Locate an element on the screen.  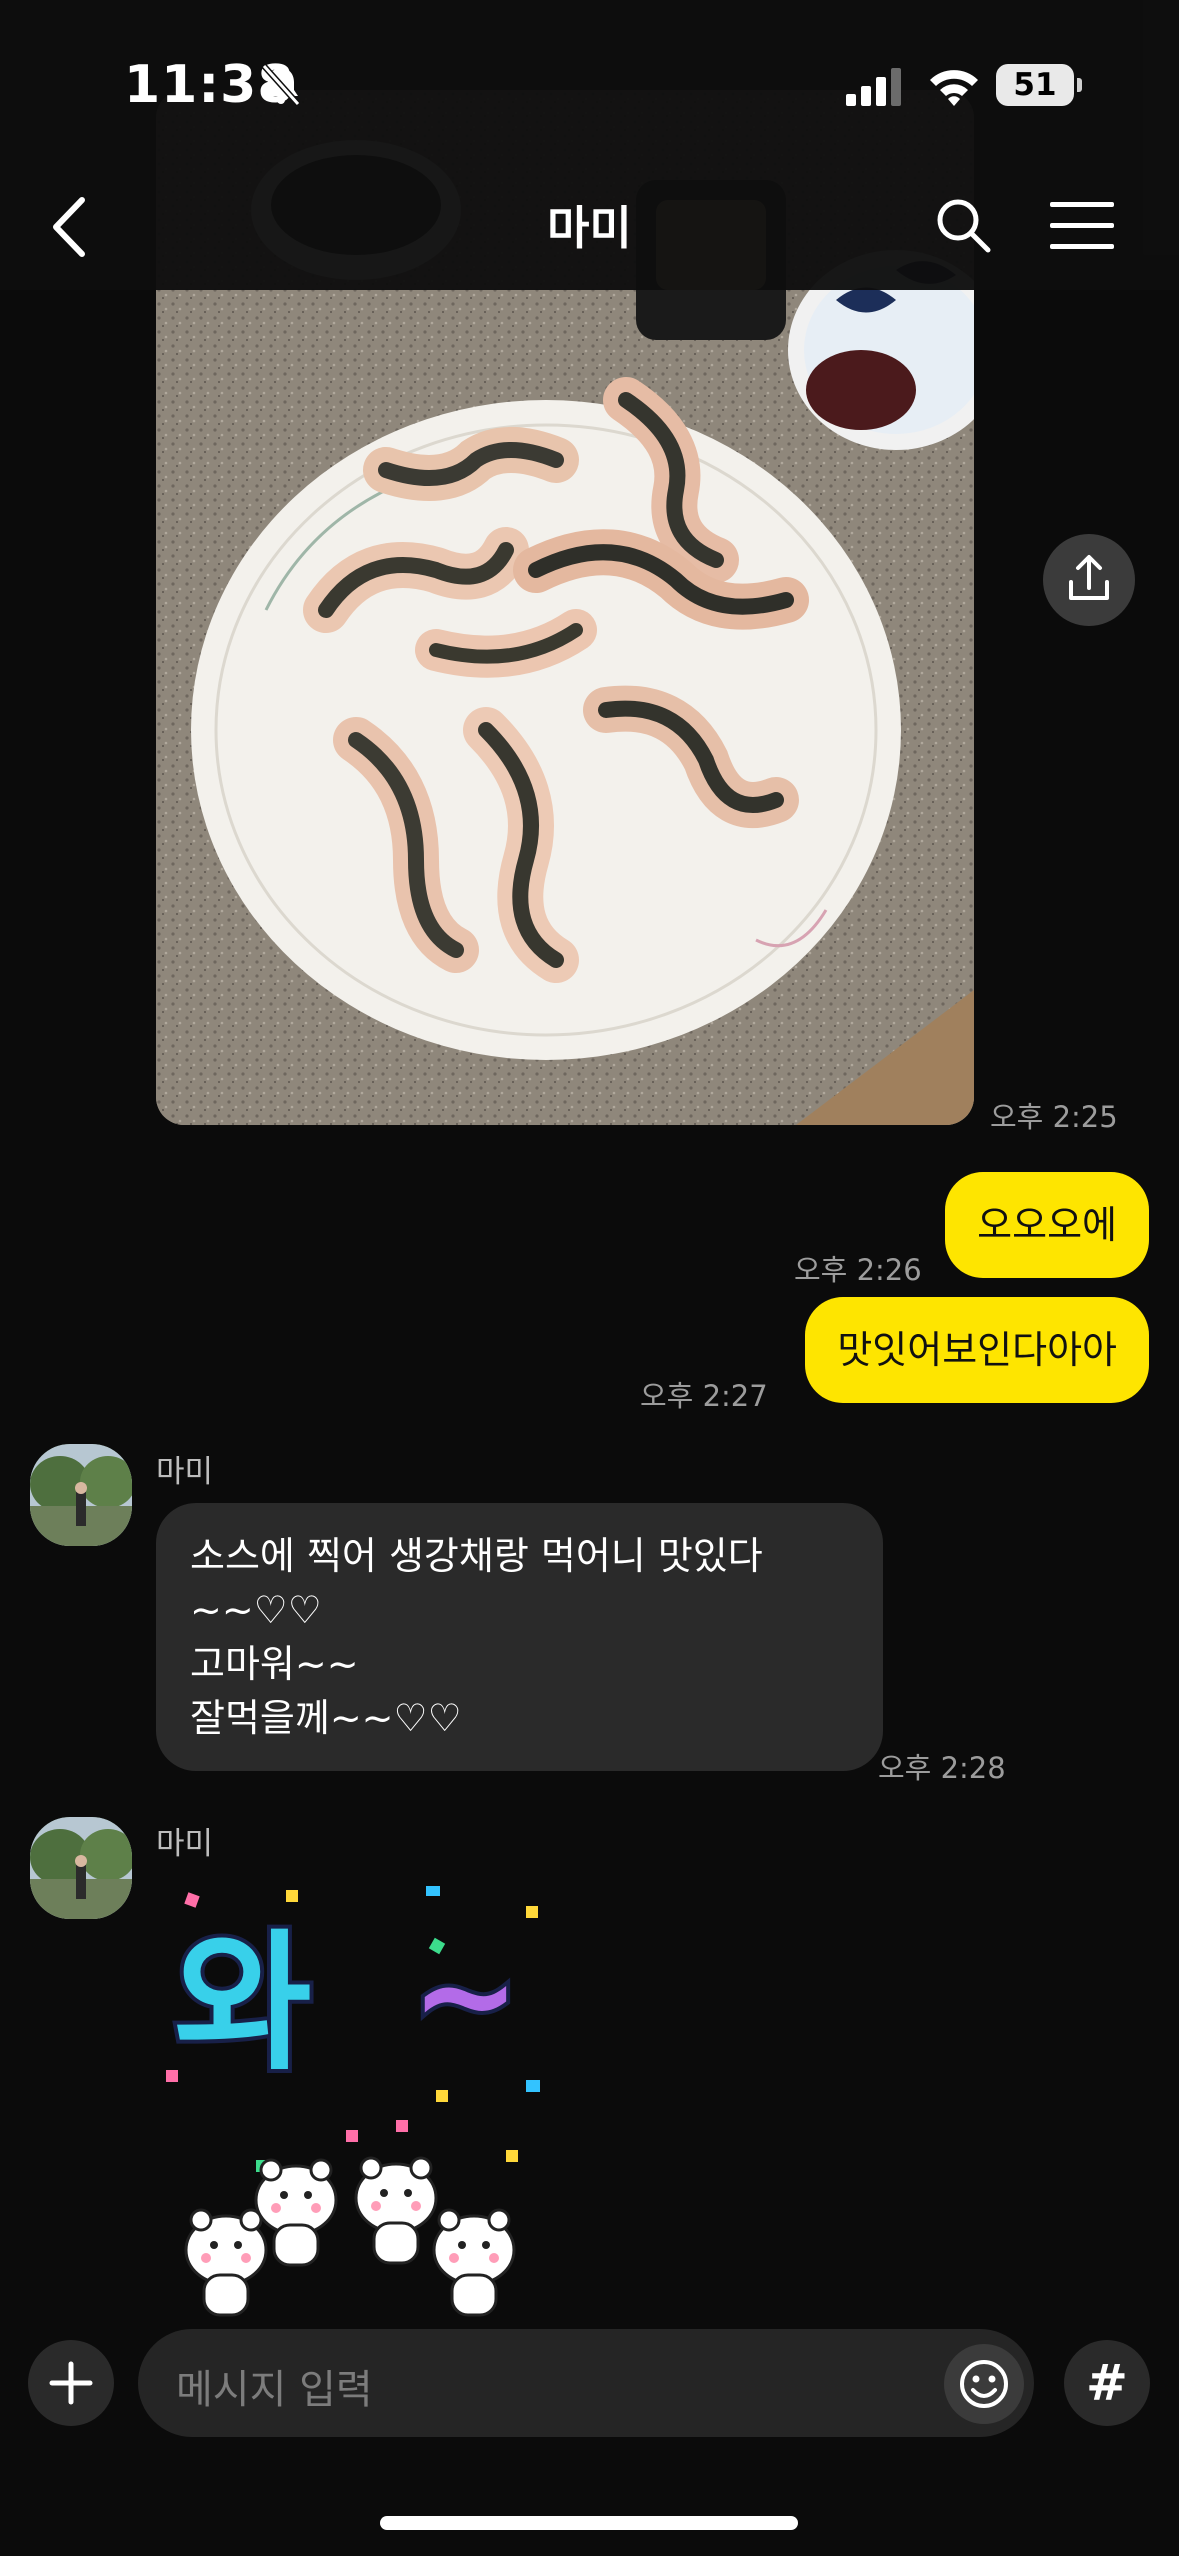
add-button is located at coordinates (71, 2383).